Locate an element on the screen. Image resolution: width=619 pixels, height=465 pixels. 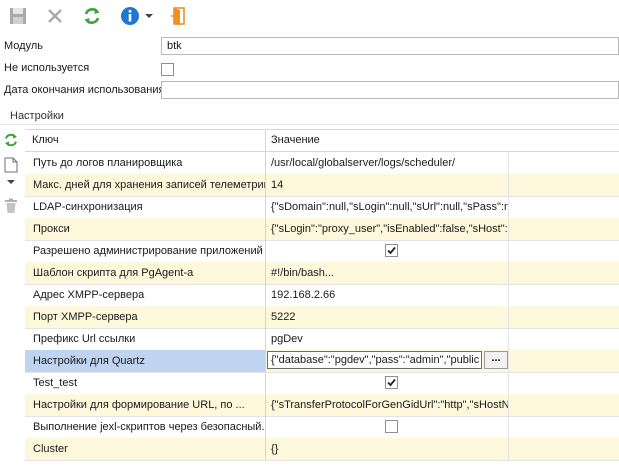
row-value: pgDev is located at coordinates (387, 339).